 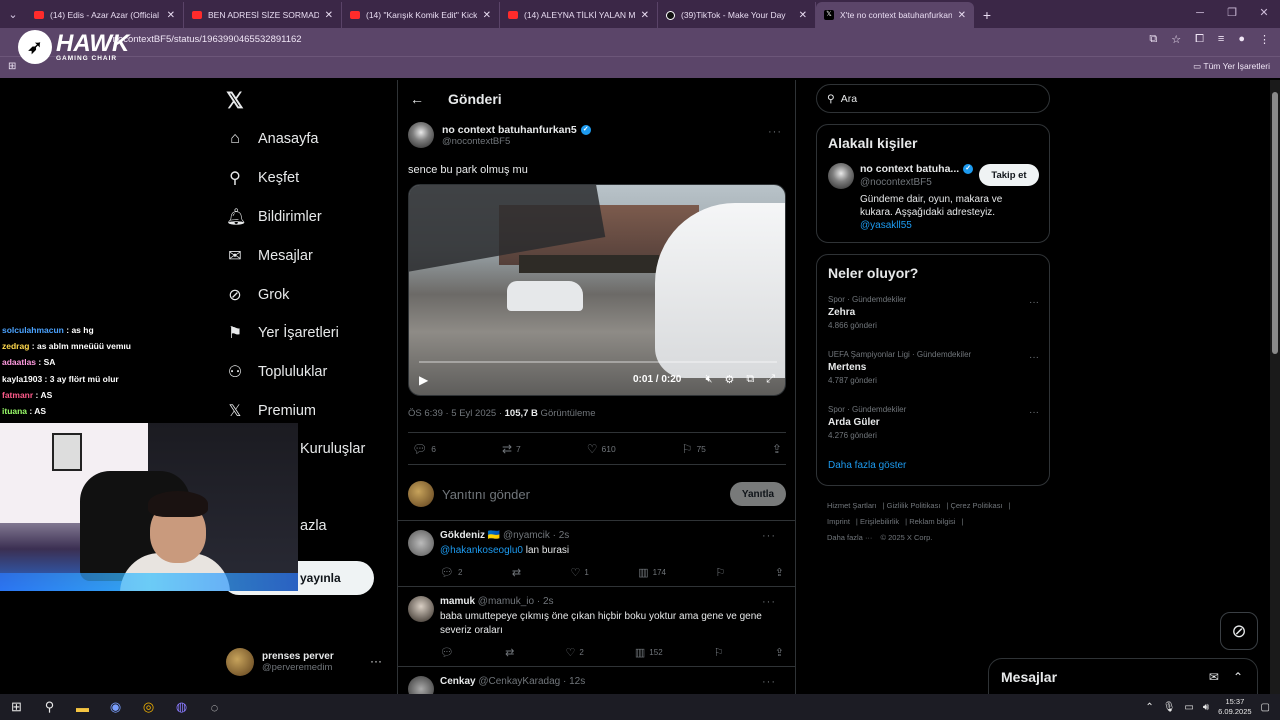 I want to click on search-input: ⚲ Ara, so click(x=933, y=98).